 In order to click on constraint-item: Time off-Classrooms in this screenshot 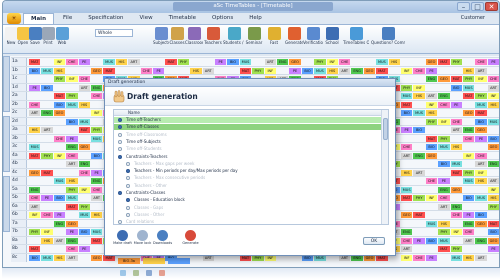, I will do `click(247, 135)`.